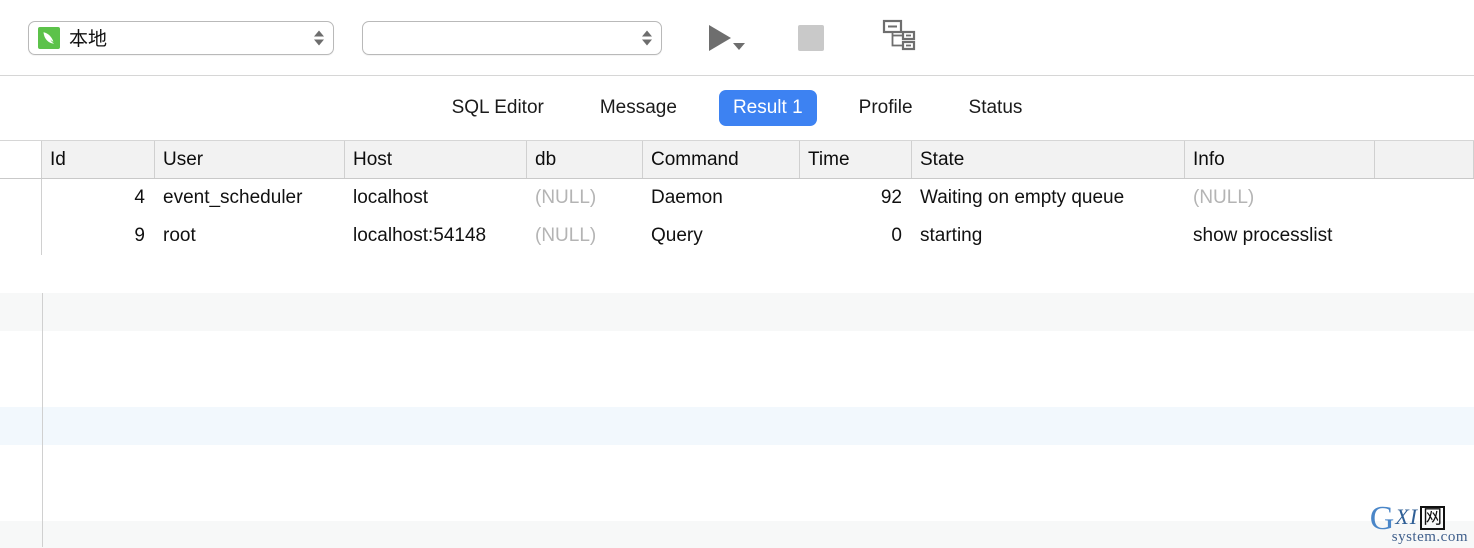 This screenshot has width=1474, height=548. I want to click on toolbar-buttons, so click(813, 38).